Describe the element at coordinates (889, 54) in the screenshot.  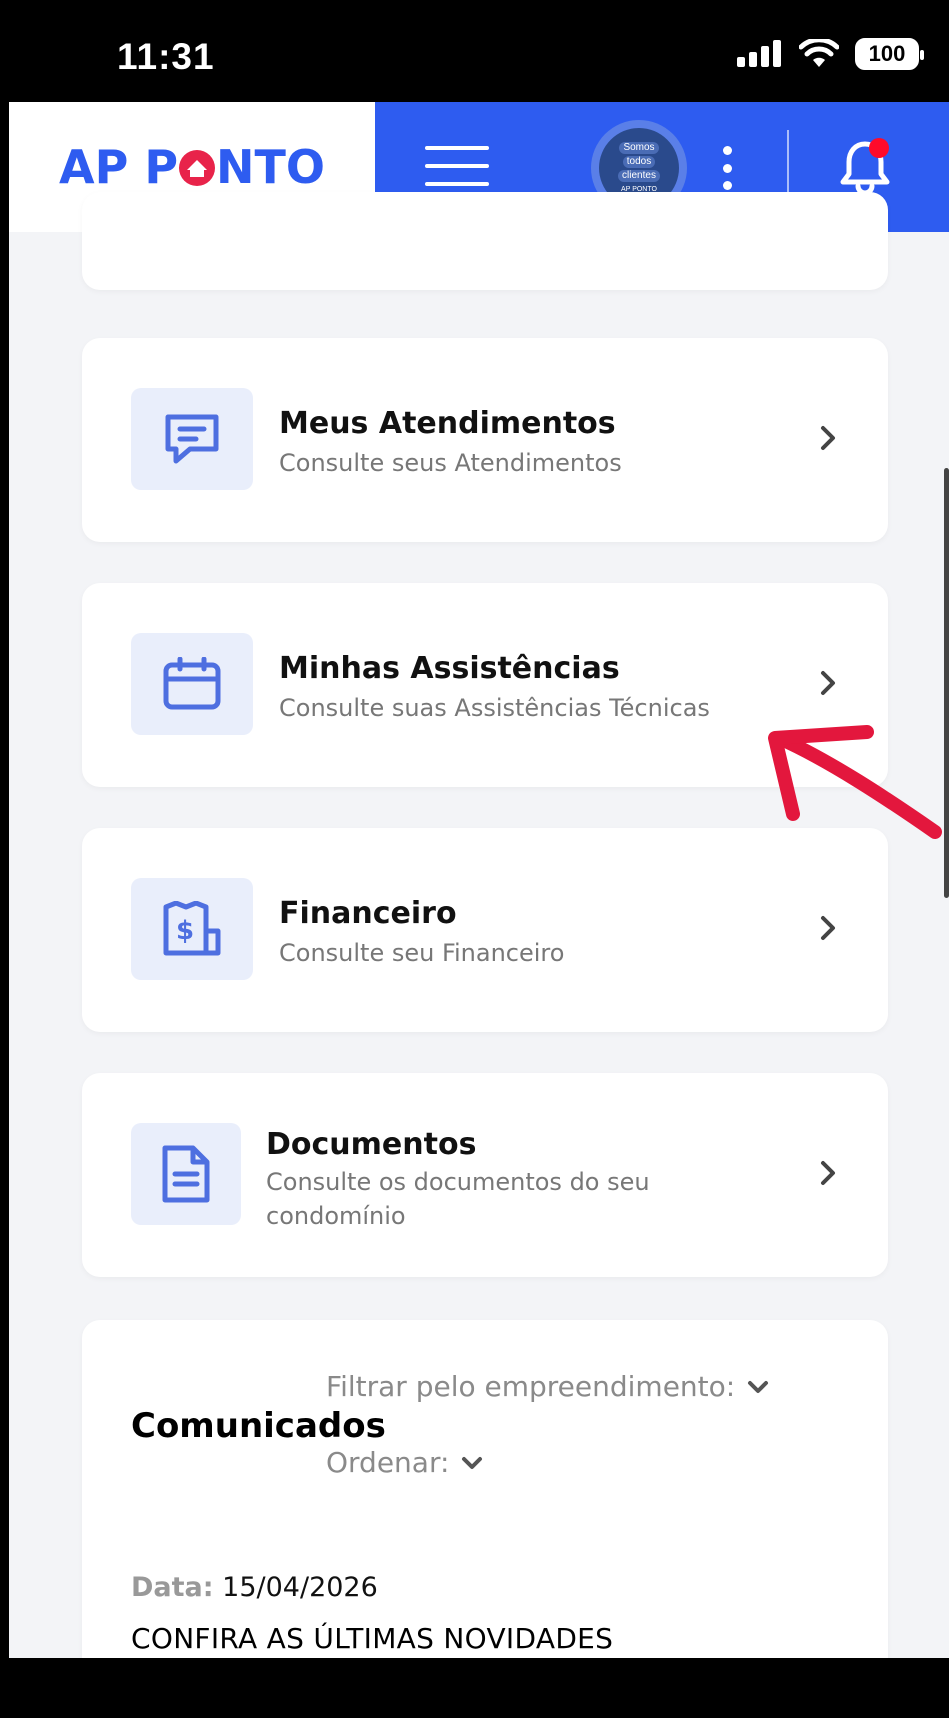
I see `battery-icon: 100` at that location.